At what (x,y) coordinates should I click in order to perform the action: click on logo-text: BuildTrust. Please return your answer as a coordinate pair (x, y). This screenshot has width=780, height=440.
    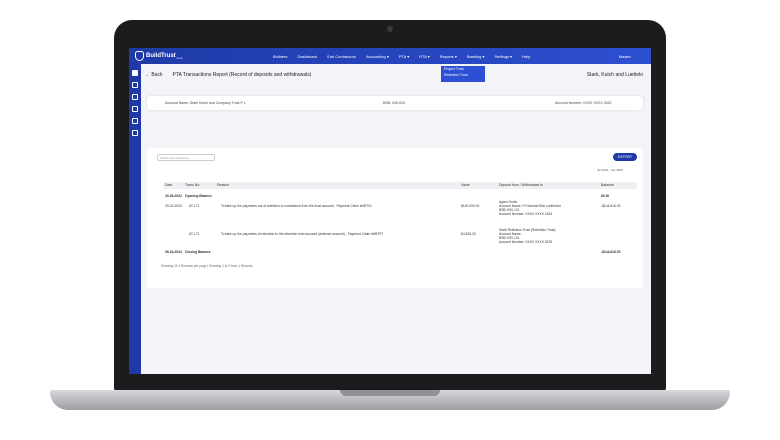
    Looking at the image, I should click on (161, 56).